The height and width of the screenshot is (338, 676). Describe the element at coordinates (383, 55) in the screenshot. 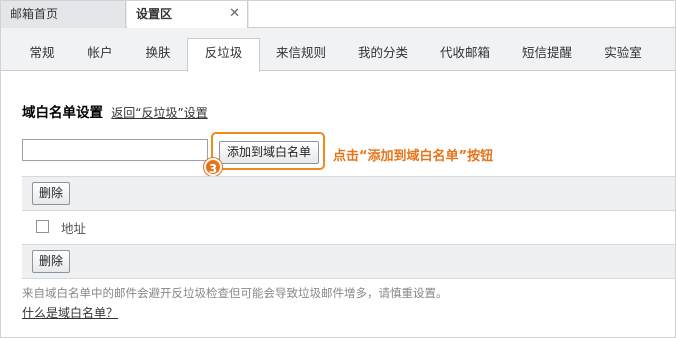

I see `nav-my-categories: 我的分类` at that location.